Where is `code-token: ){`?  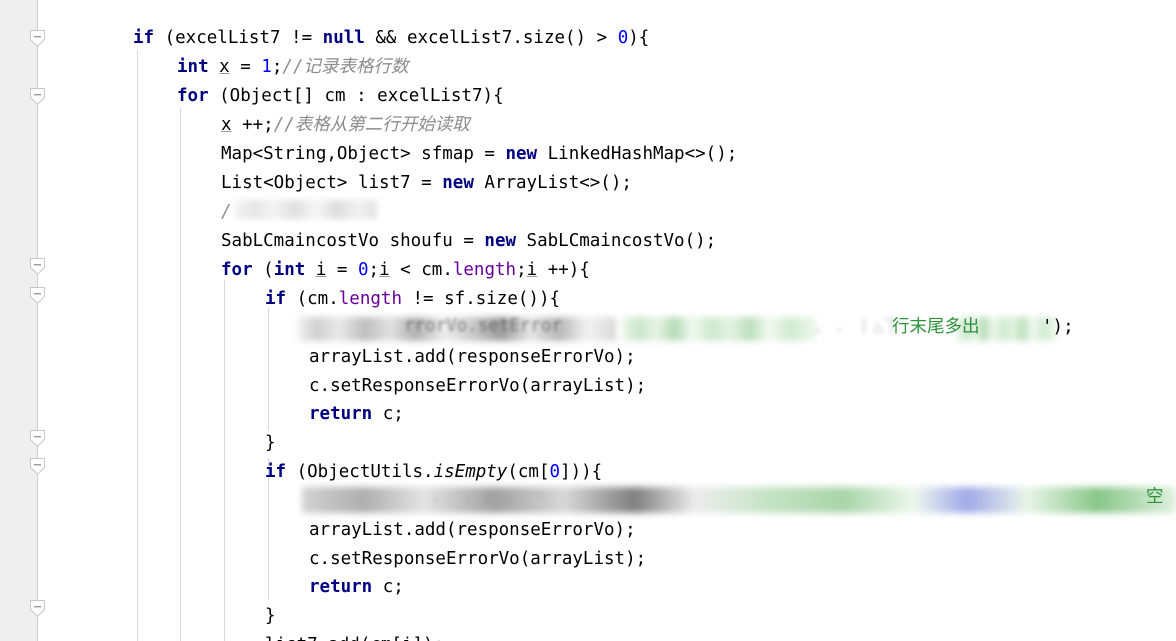
code-token: ){ is located at coordinates (639, 38).